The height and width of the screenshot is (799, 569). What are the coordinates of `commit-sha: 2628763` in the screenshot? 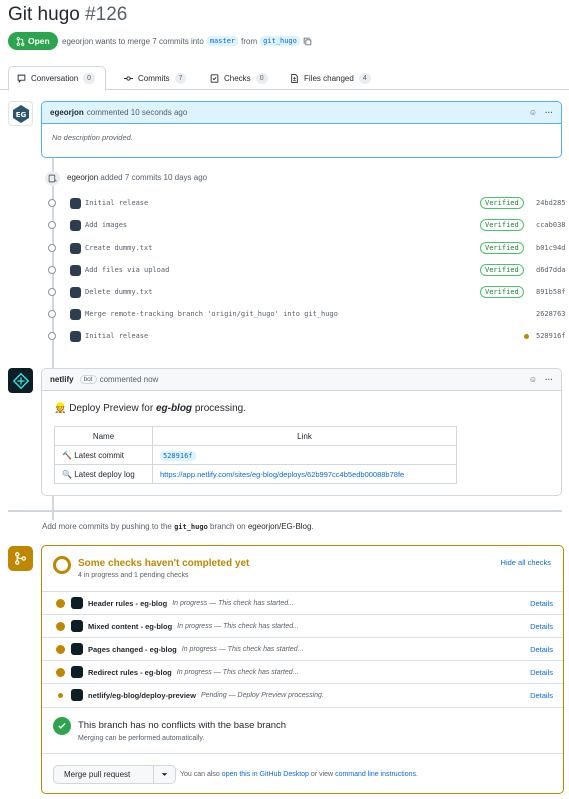 It's located at (551, 314).